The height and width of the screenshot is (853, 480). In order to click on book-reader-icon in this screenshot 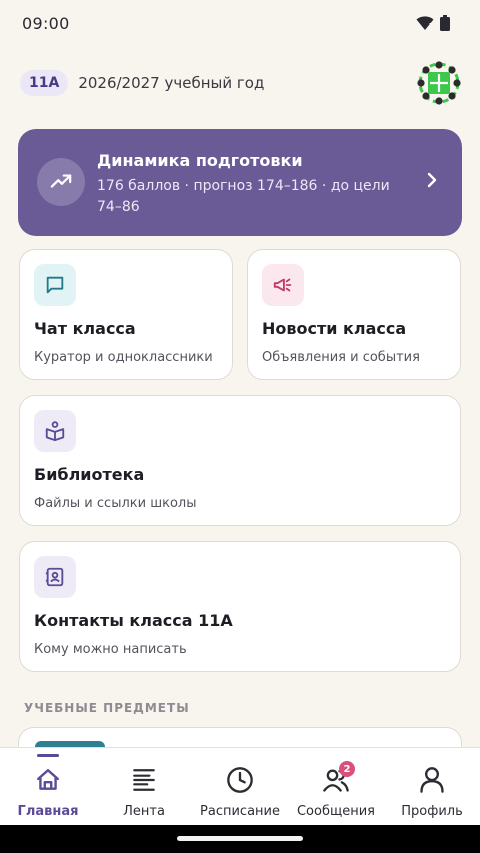, I will do `click(55, 431)`.